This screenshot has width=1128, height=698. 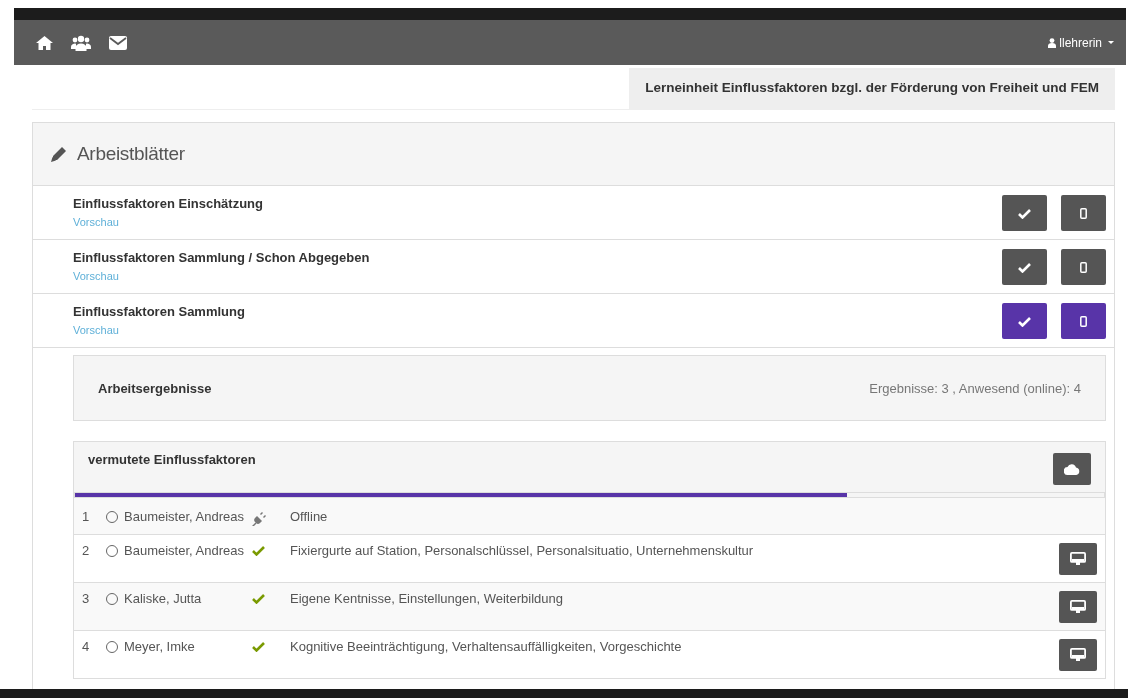 I want to click on user-menu: llehrerin, so click(x=1081, y=42).